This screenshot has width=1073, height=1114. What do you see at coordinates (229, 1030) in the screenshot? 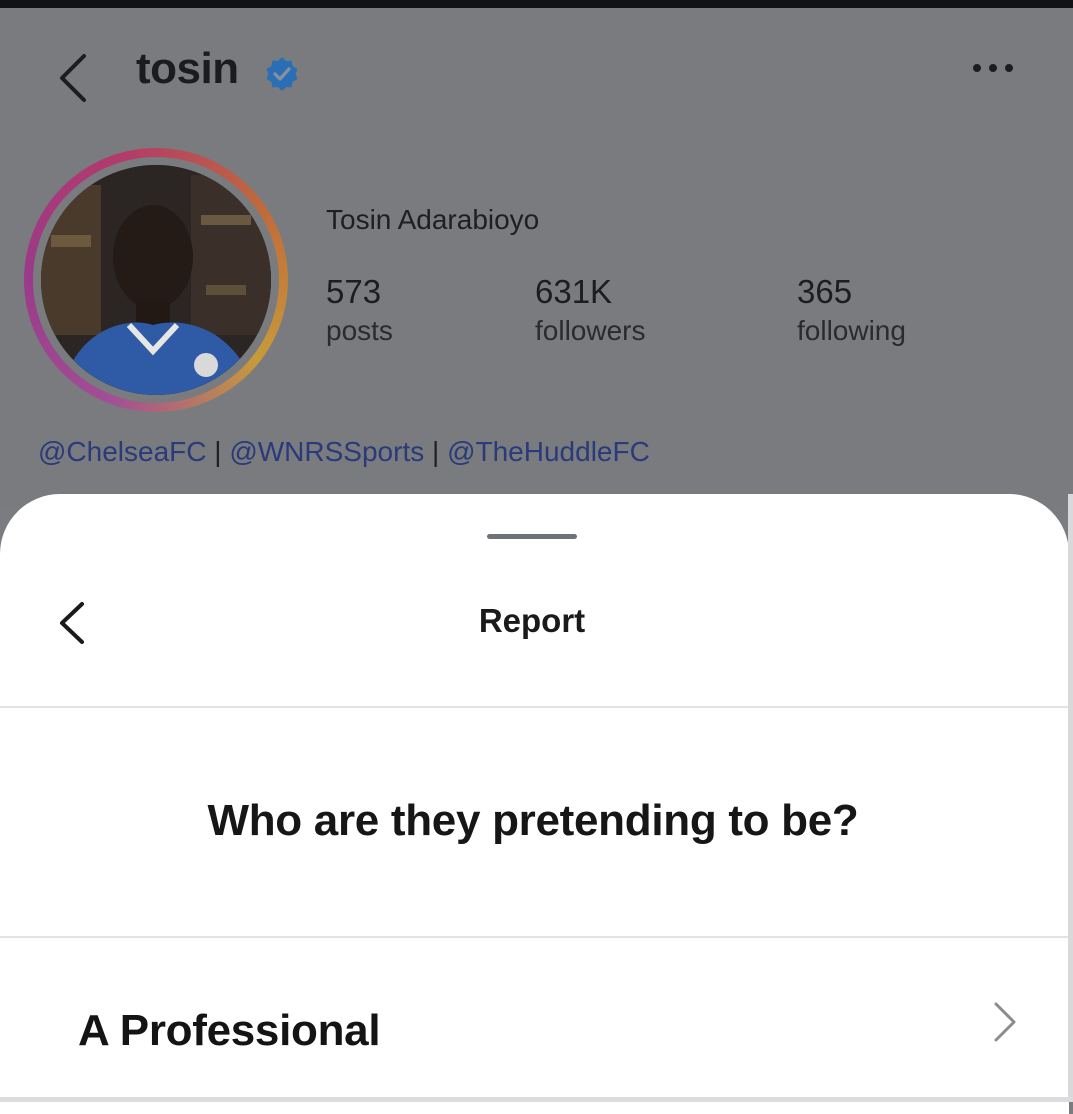
I see `option-label: A Professional` at bounding box center [229, 1030].